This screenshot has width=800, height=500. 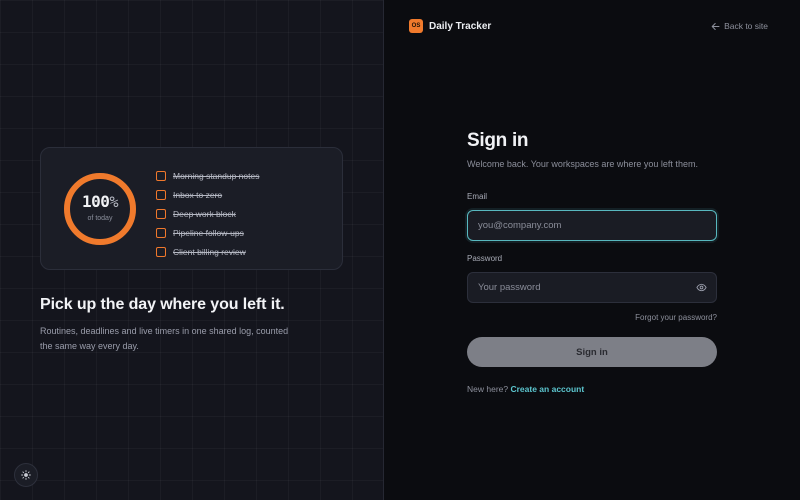 I want to click on brand-name: Daily Tracker, so click(x=460, y=26).